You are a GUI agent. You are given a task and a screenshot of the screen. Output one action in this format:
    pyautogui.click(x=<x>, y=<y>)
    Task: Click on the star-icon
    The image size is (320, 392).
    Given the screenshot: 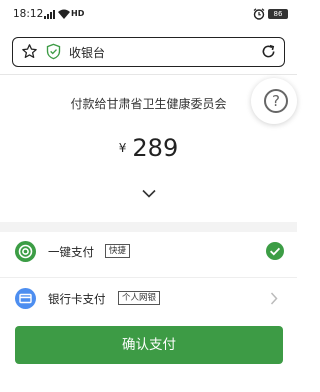 What is the action you would take?
    pyautogui.click(x=29, y=51)
    